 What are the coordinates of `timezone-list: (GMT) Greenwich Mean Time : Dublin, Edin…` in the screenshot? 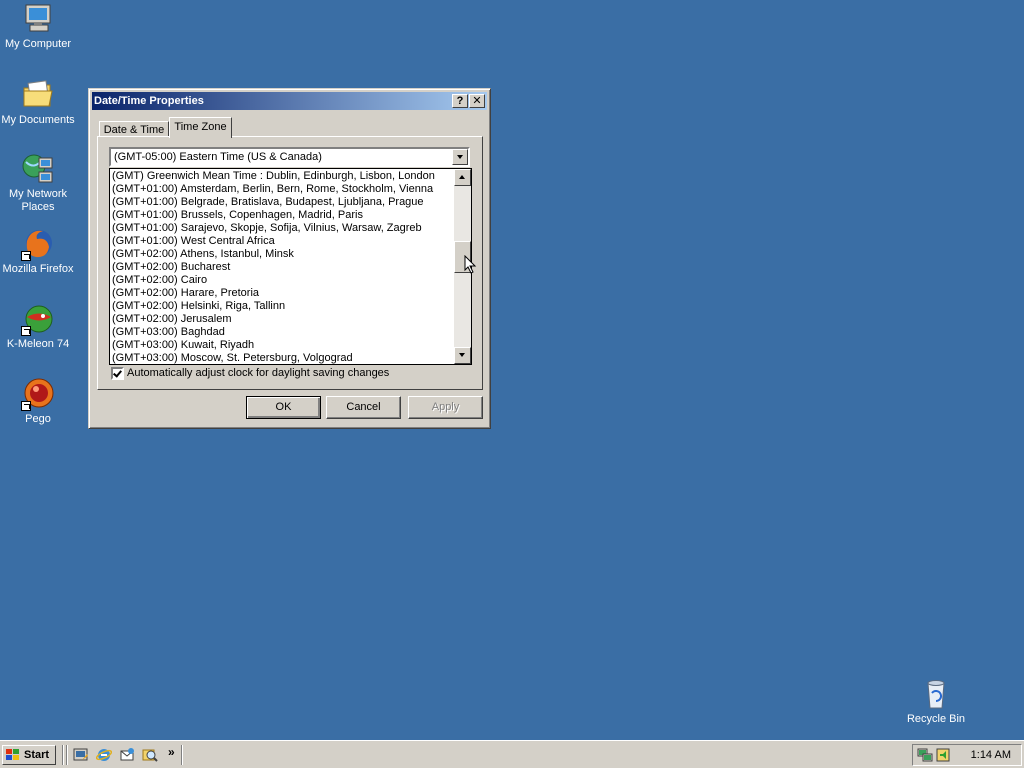 It's located at (290, 266).